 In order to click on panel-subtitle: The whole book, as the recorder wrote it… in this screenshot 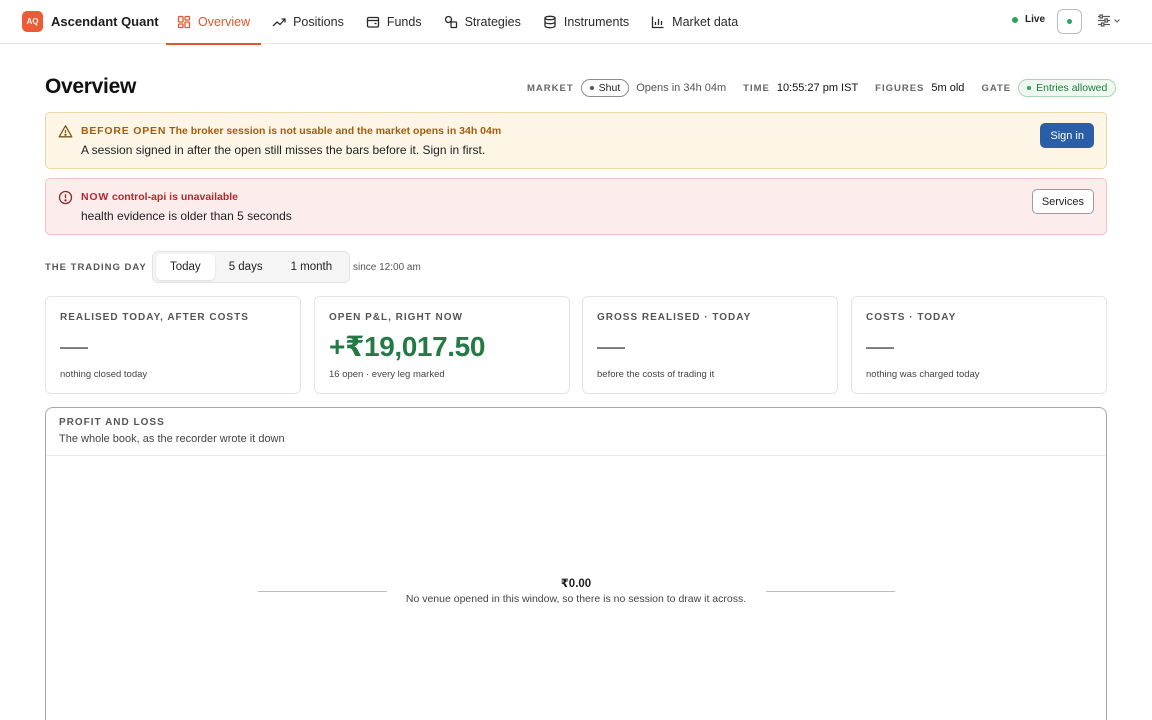, I will do `click(172, 439)`.